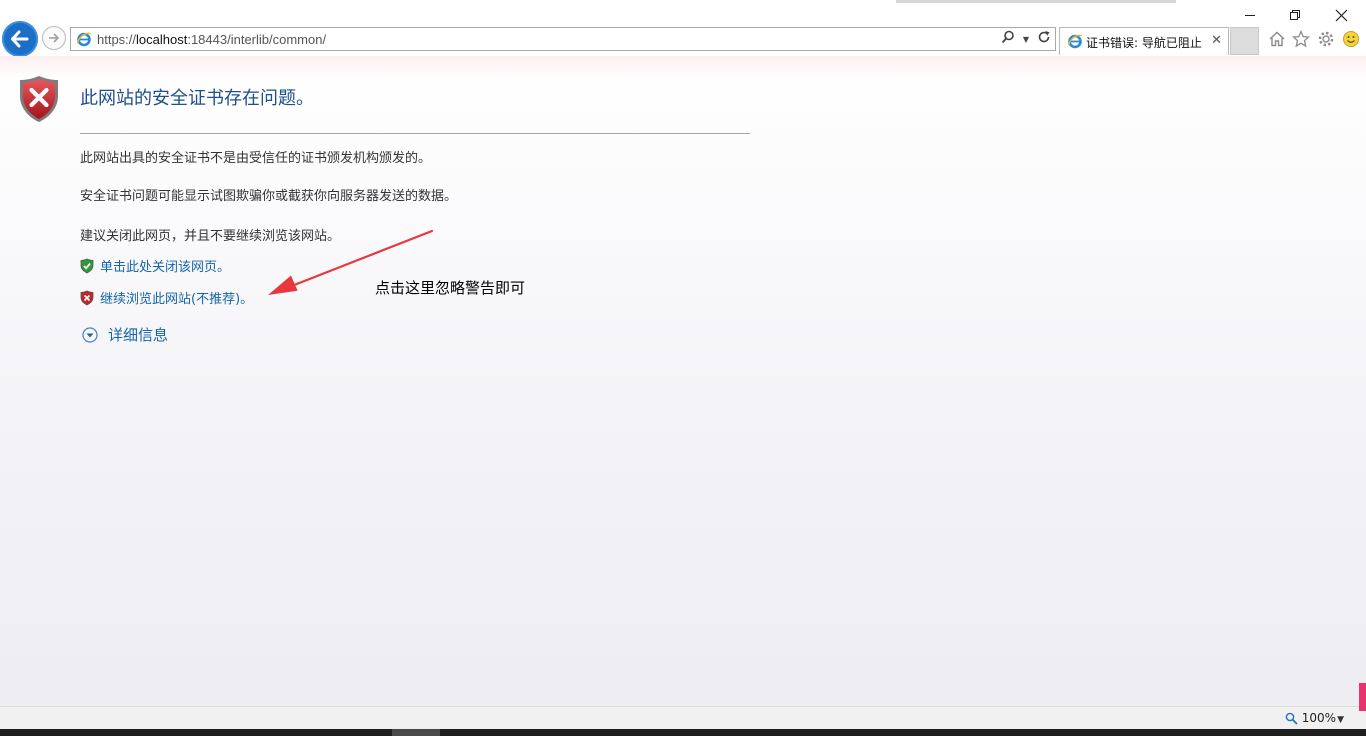 Image resolution: width=1366 pixels, height=736 pixels. I want to click on tab-certificate-error: 证书错误: 导航已阻止 ✕, so click(1144, 41).